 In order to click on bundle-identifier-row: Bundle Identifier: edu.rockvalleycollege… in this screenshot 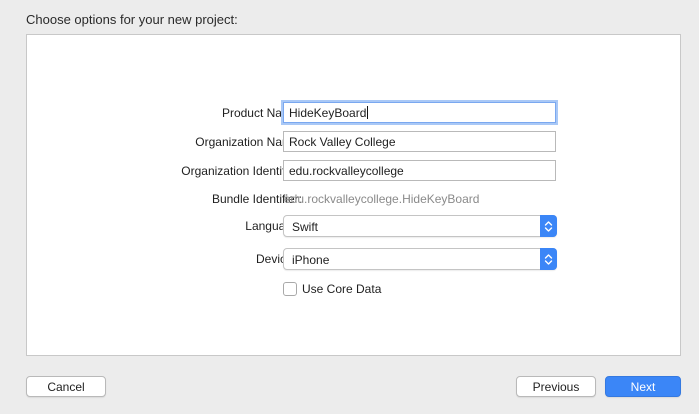, I will do `click(354, 199)`.